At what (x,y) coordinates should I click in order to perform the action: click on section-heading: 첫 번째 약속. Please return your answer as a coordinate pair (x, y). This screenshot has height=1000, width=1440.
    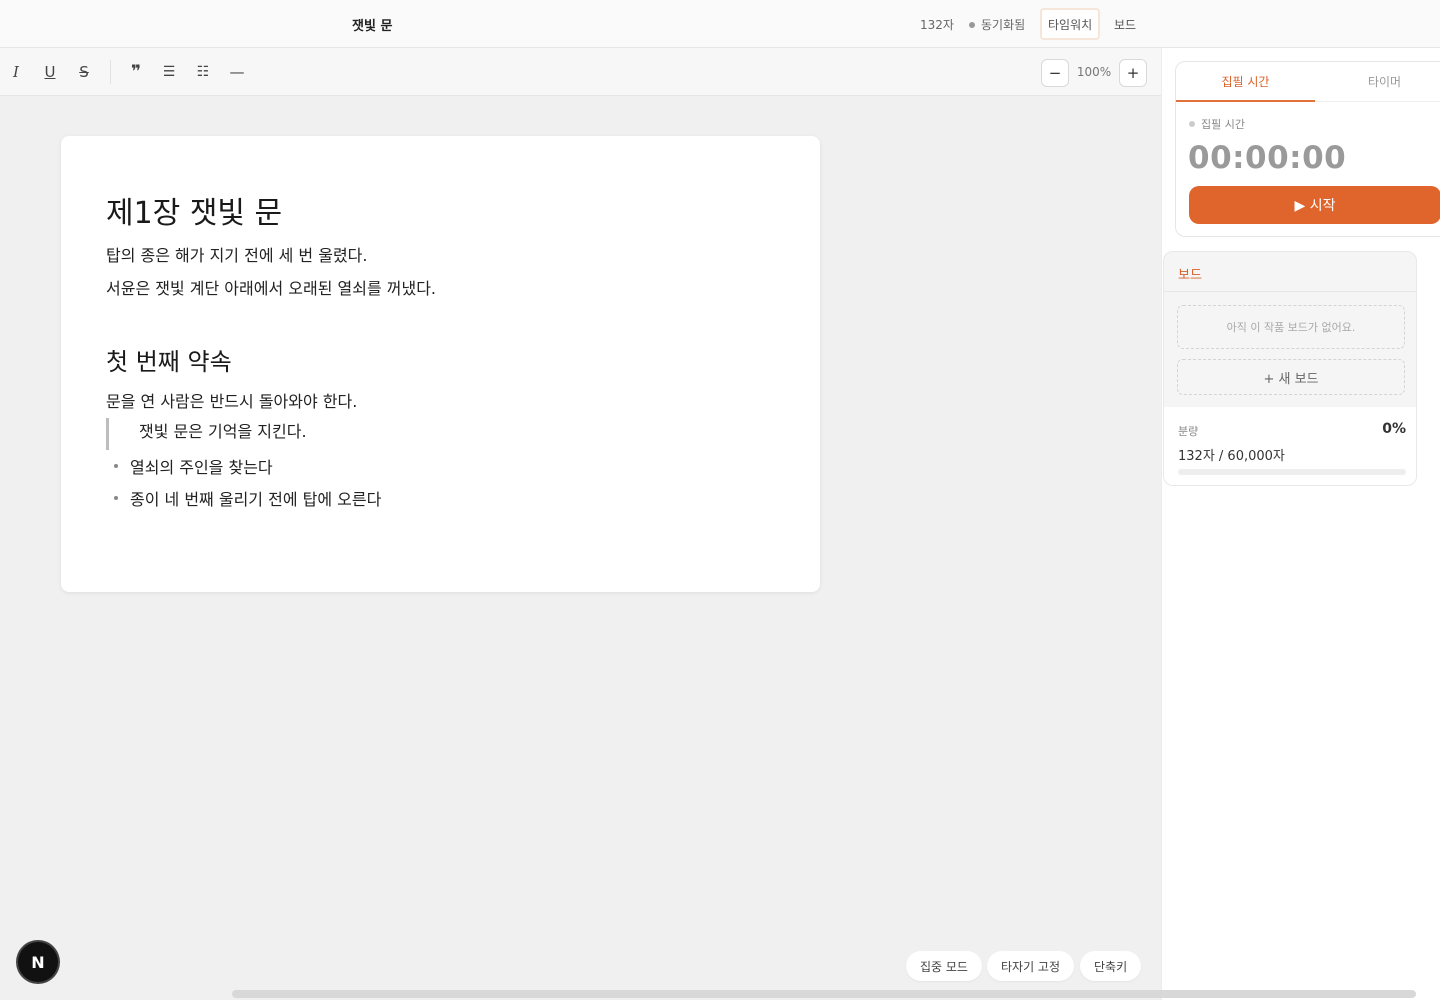
    Looking at the image, I should click on (169, 359).